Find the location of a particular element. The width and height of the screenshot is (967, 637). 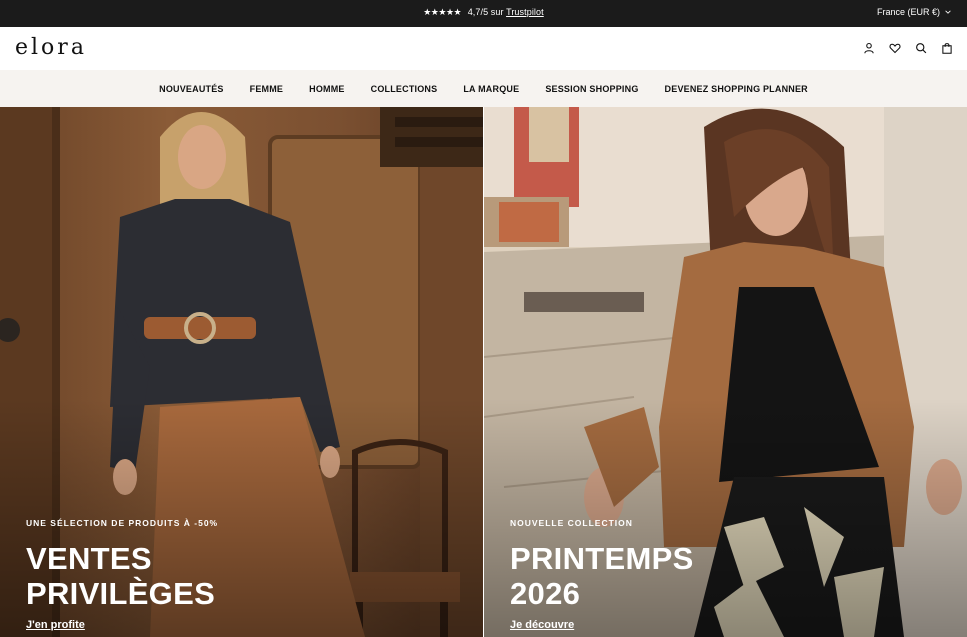

chevron-down-icon is located at coordinates (948, 12).